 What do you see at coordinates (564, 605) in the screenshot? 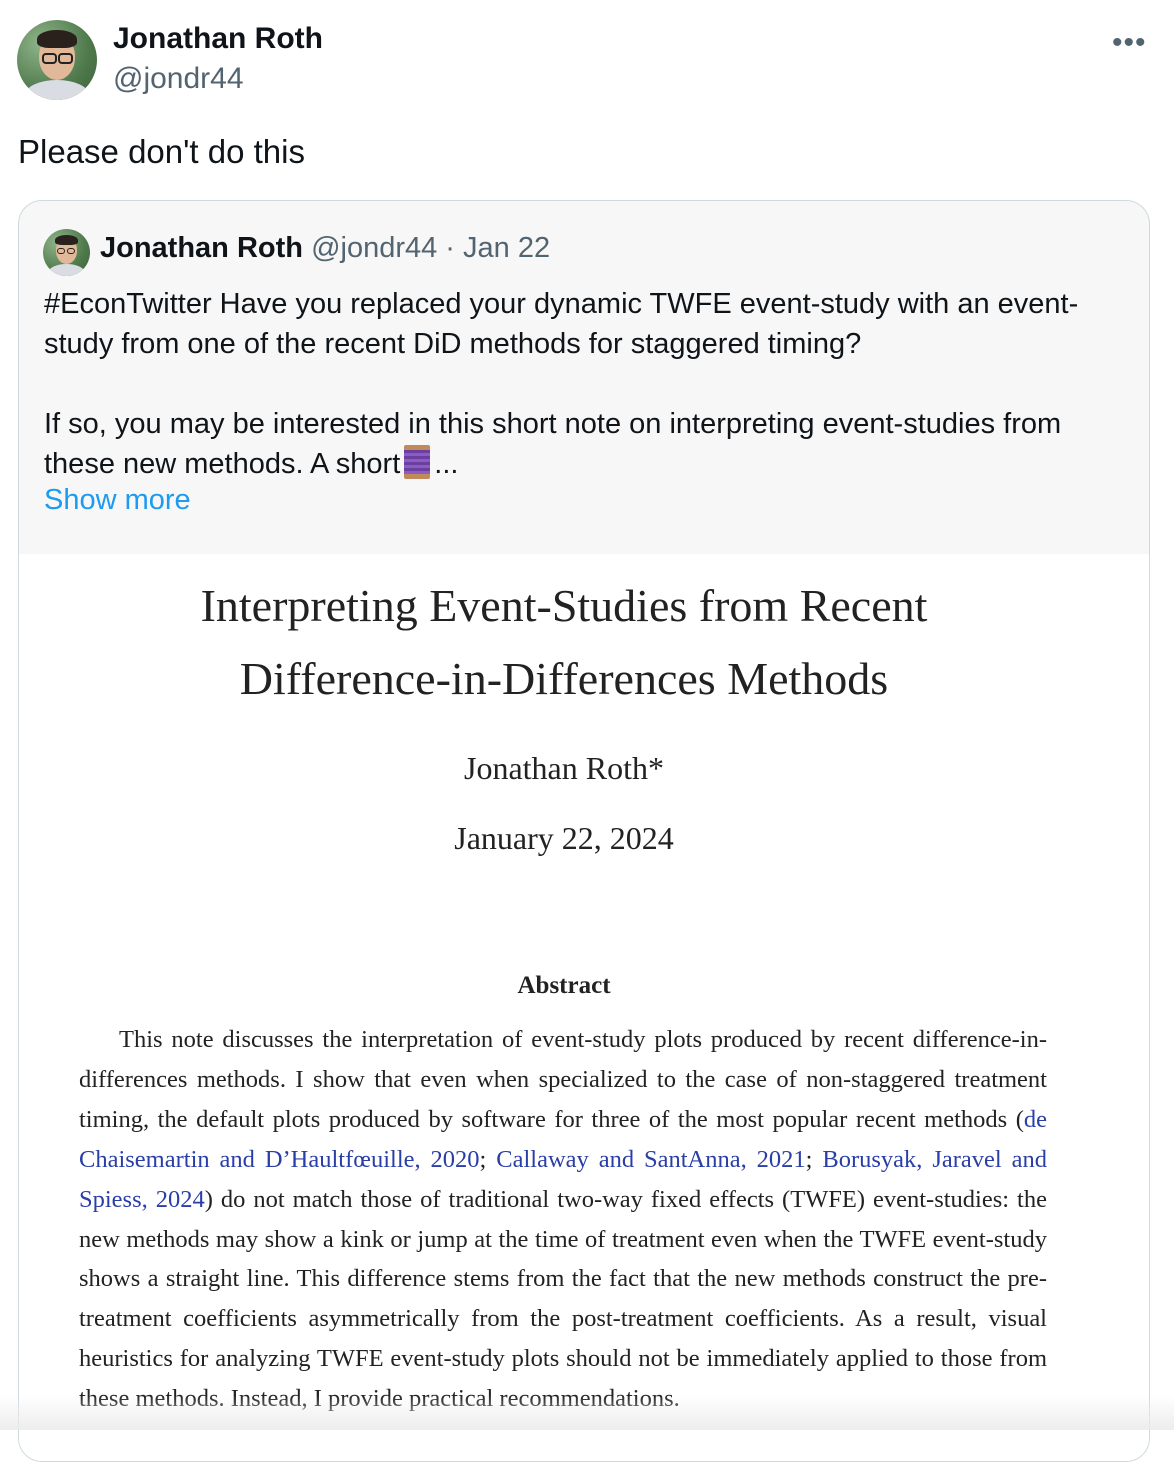
I see `paper-title-line-1: Interpreting Event-Studies from Recent` at bounding box center [564, 605].